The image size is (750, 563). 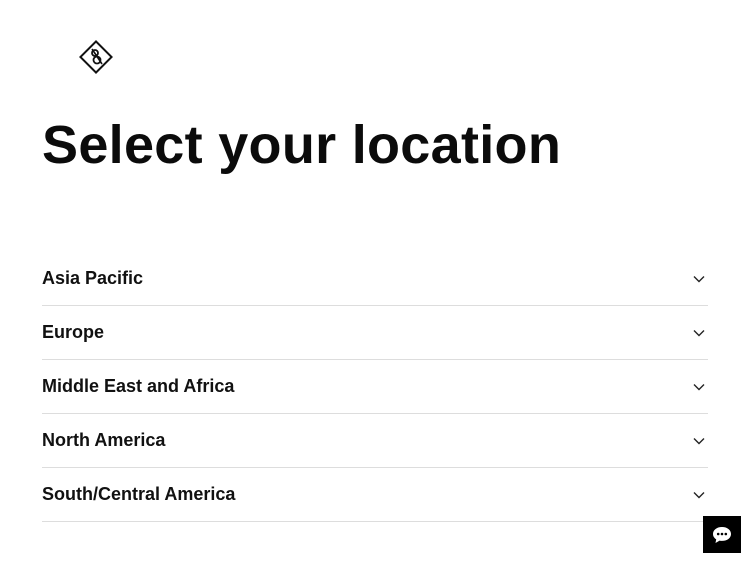 What do you see at coordinates (104, 440) in the screenshot?
I see `region-label: North America` at bounding box center [104, 440].